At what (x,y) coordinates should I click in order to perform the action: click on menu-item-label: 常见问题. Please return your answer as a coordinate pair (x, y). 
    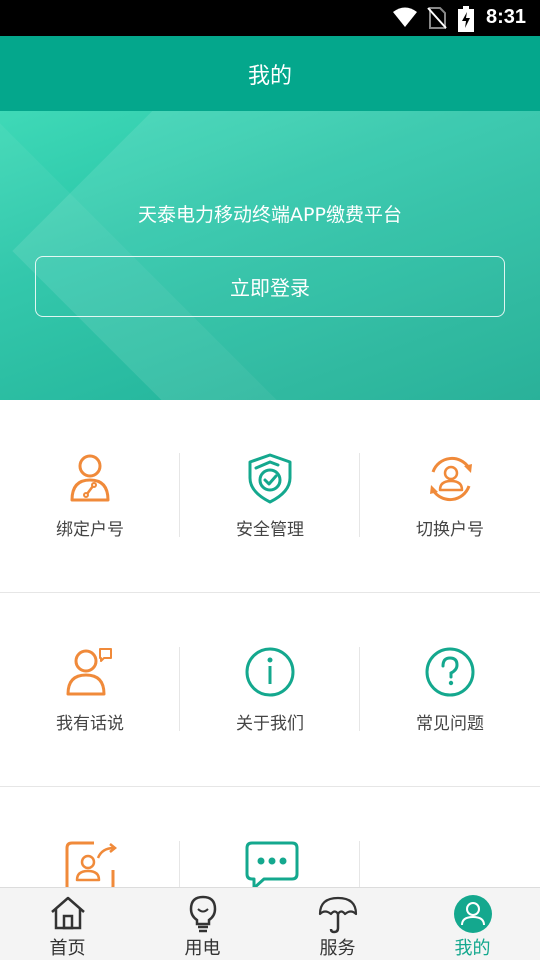
    Looking at the image, I should click on (450, 724).